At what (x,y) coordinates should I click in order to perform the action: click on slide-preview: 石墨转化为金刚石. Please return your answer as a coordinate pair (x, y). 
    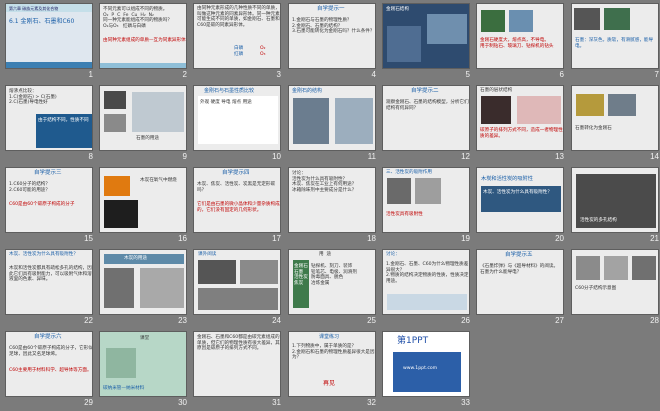
    Looking at the image, I should click on (615, 118).